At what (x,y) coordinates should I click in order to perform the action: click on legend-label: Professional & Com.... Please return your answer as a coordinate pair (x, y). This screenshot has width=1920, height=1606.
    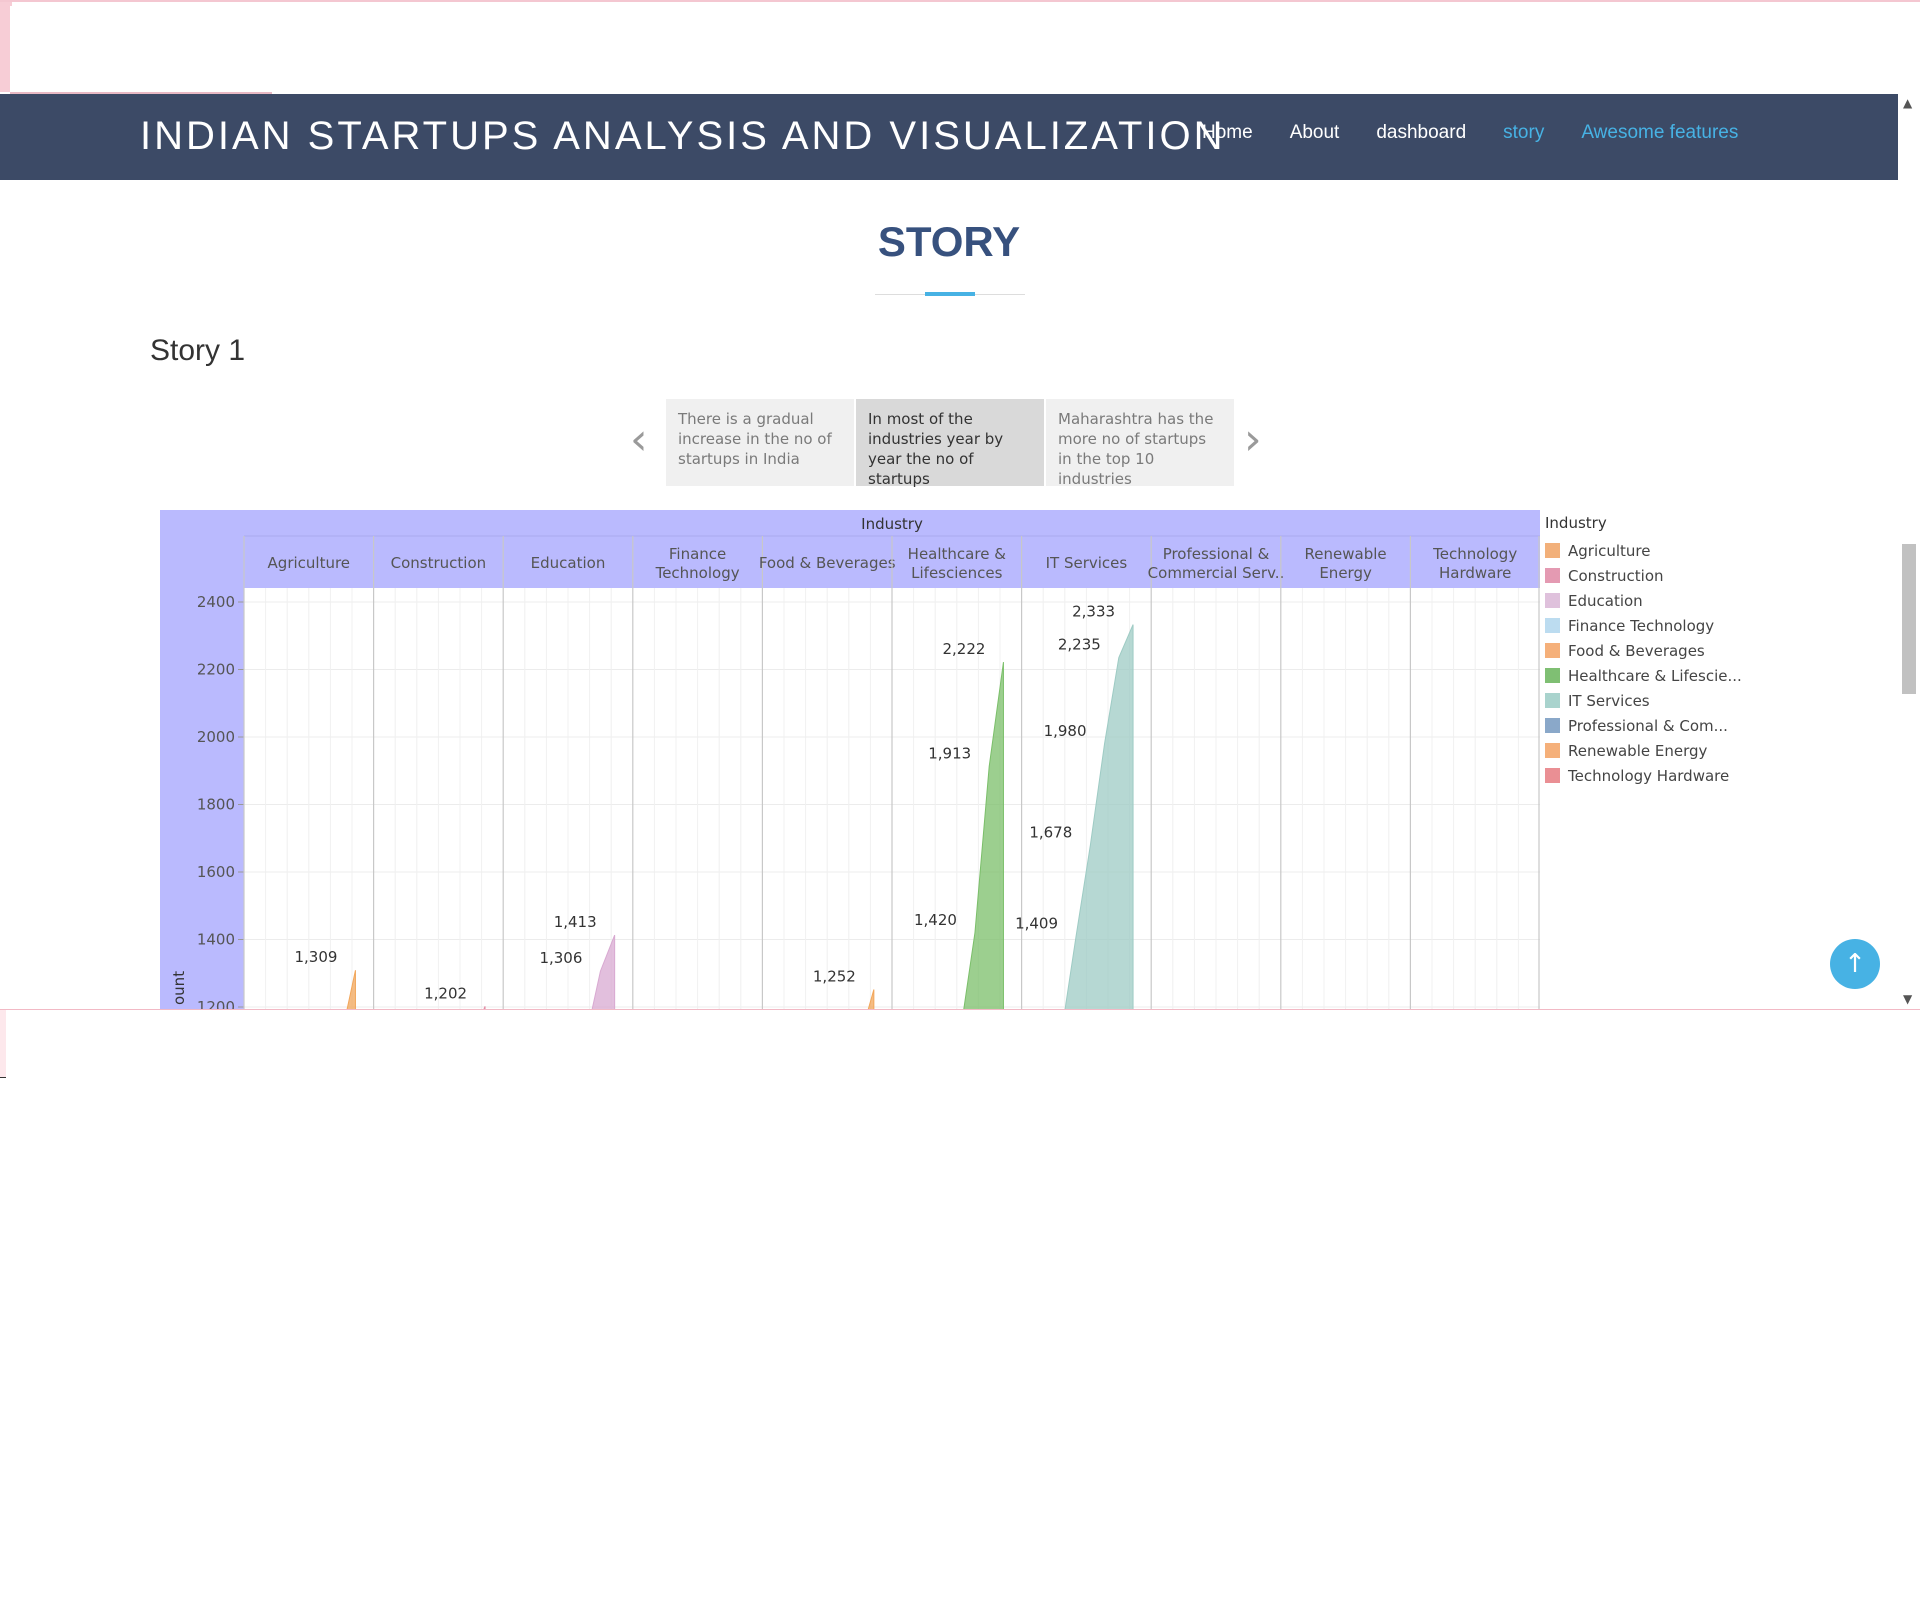
    Looking at the image, I should click on (1648, 725).